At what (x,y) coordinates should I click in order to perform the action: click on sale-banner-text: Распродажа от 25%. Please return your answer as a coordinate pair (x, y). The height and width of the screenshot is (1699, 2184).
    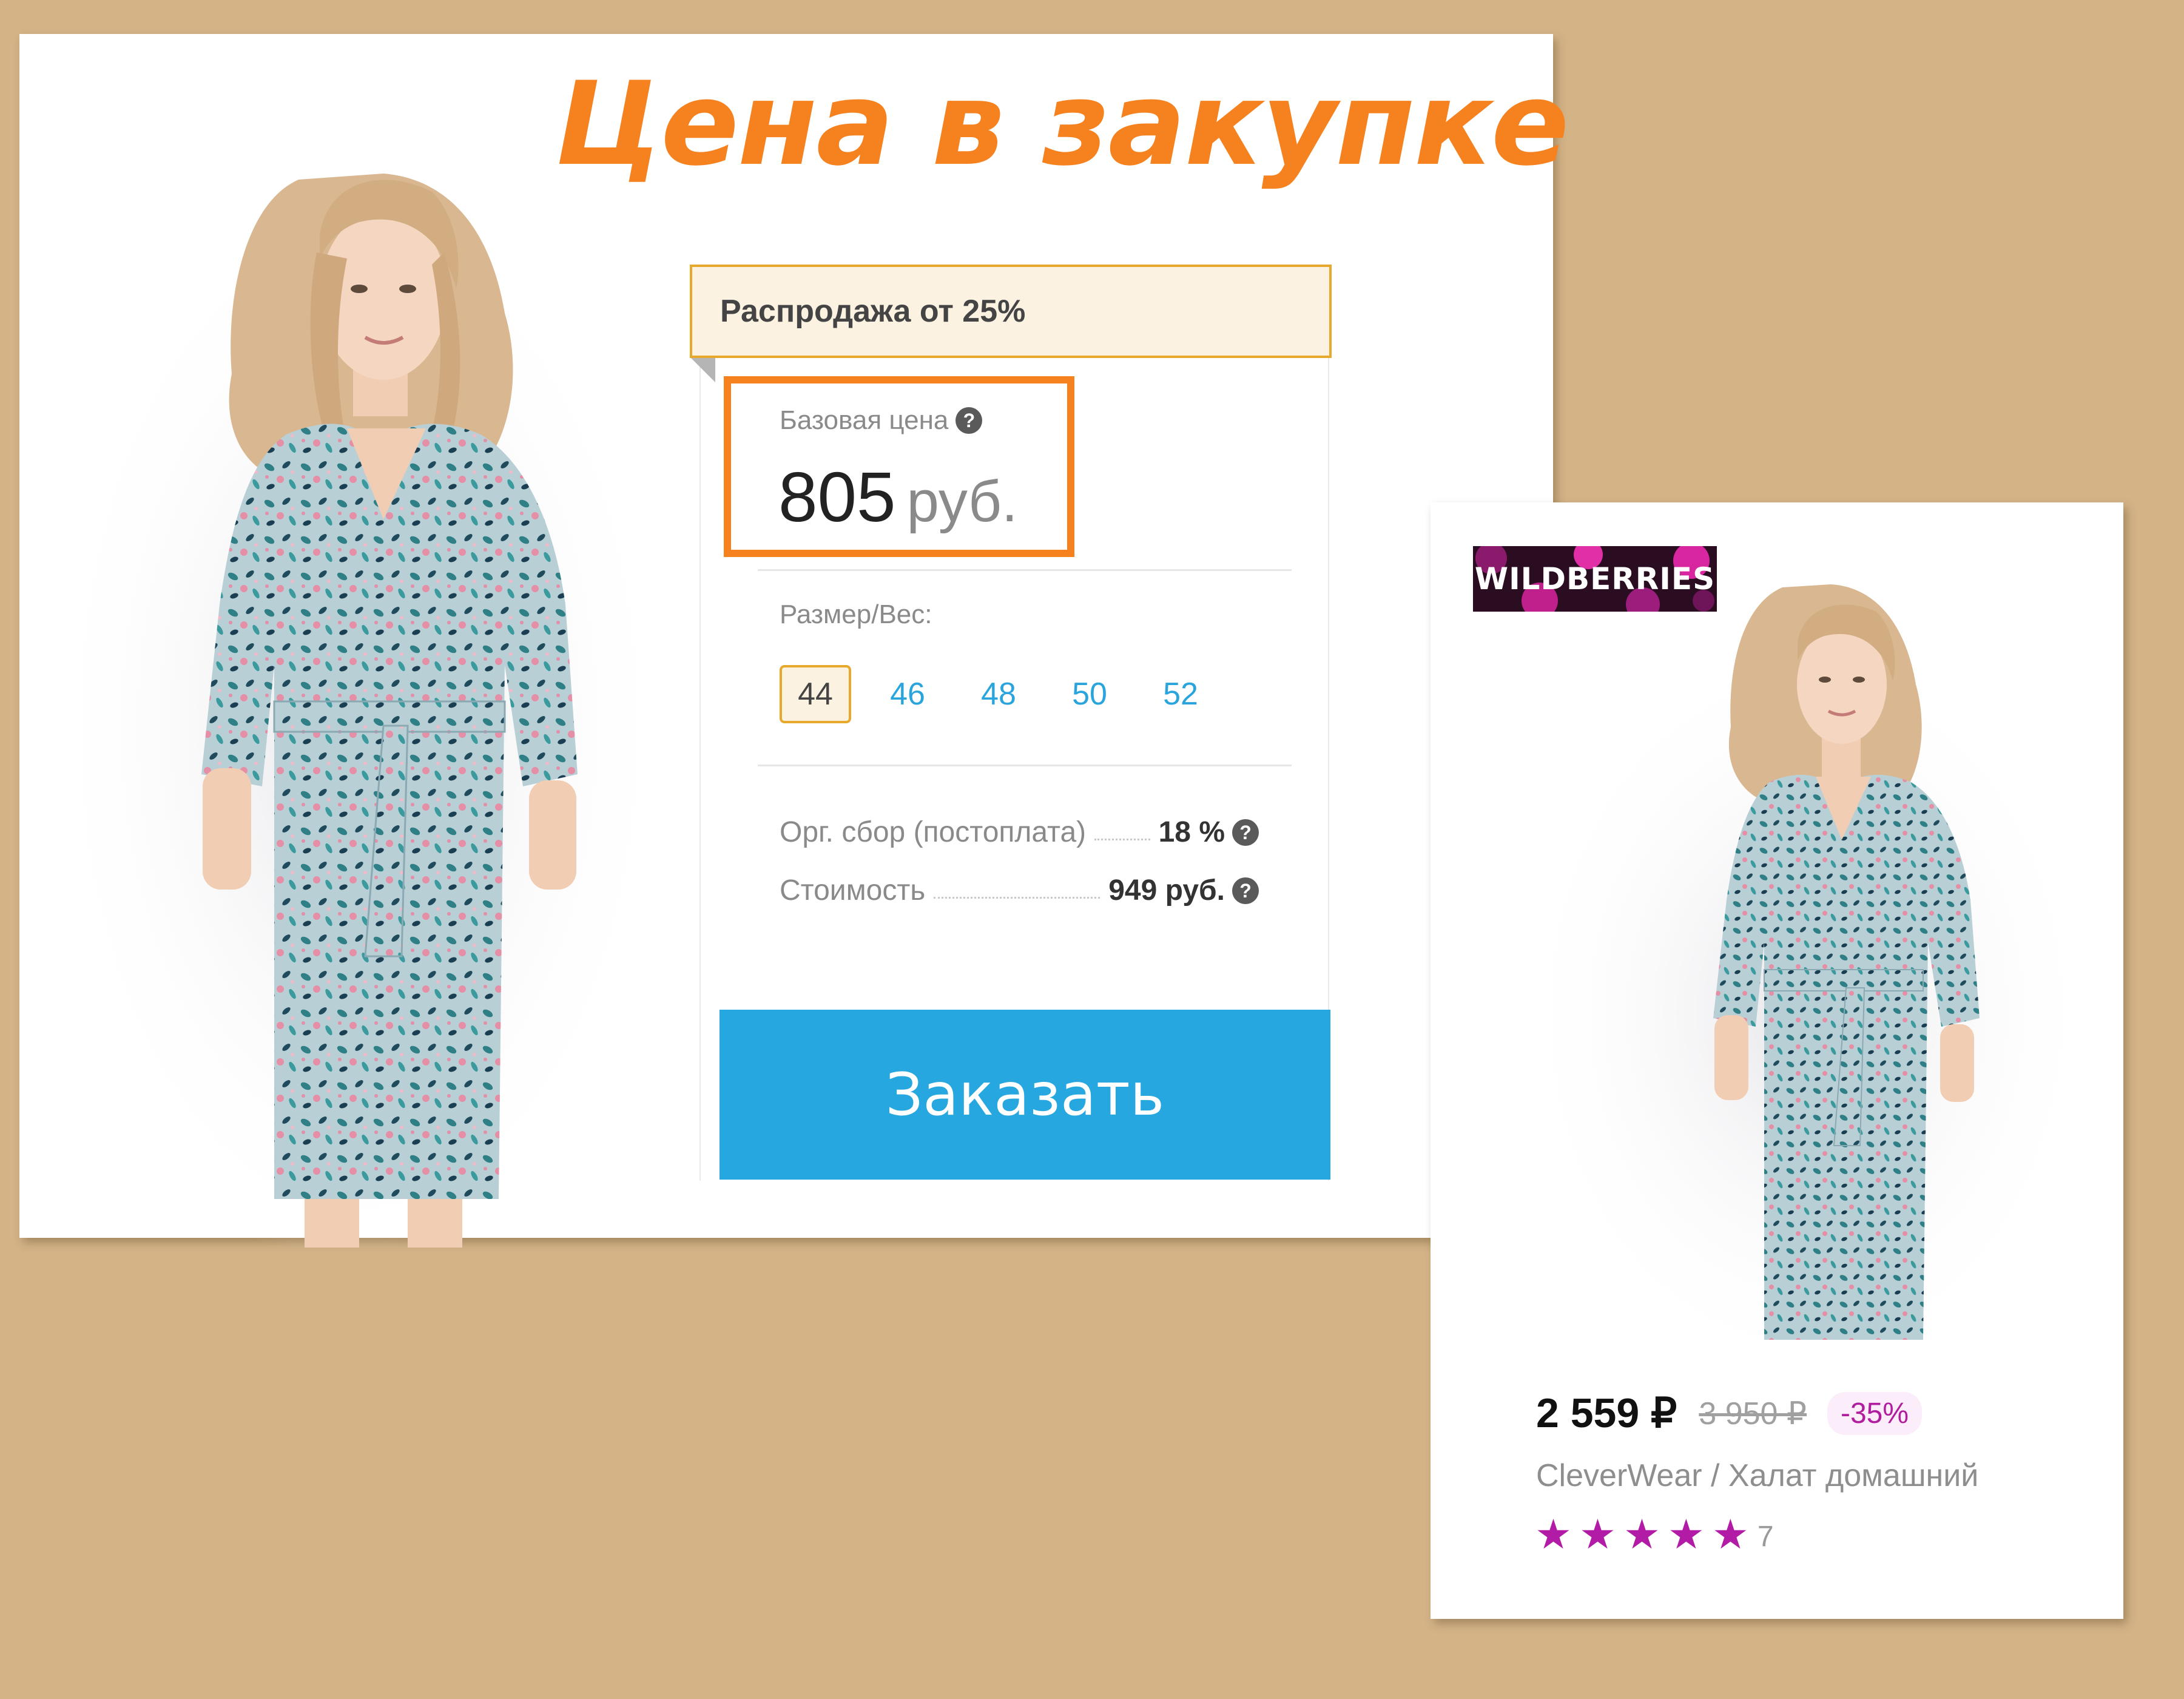
    Looking at the image, I should click on (873, 311).